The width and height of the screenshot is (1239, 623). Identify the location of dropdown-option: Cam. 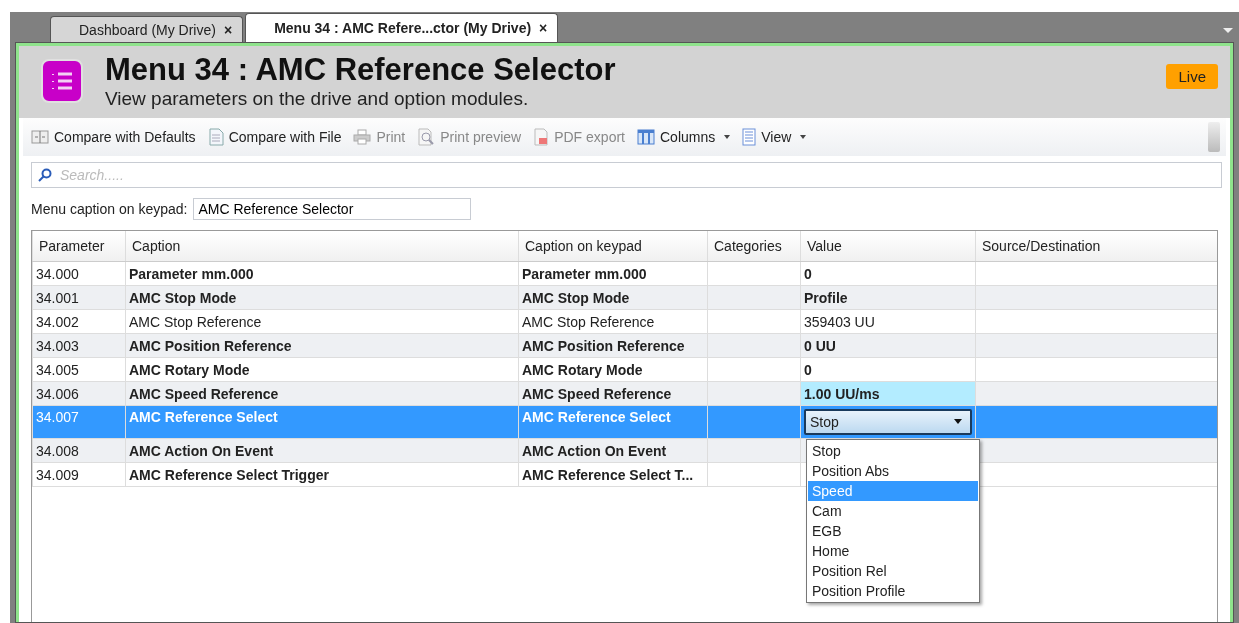
(893, 510).